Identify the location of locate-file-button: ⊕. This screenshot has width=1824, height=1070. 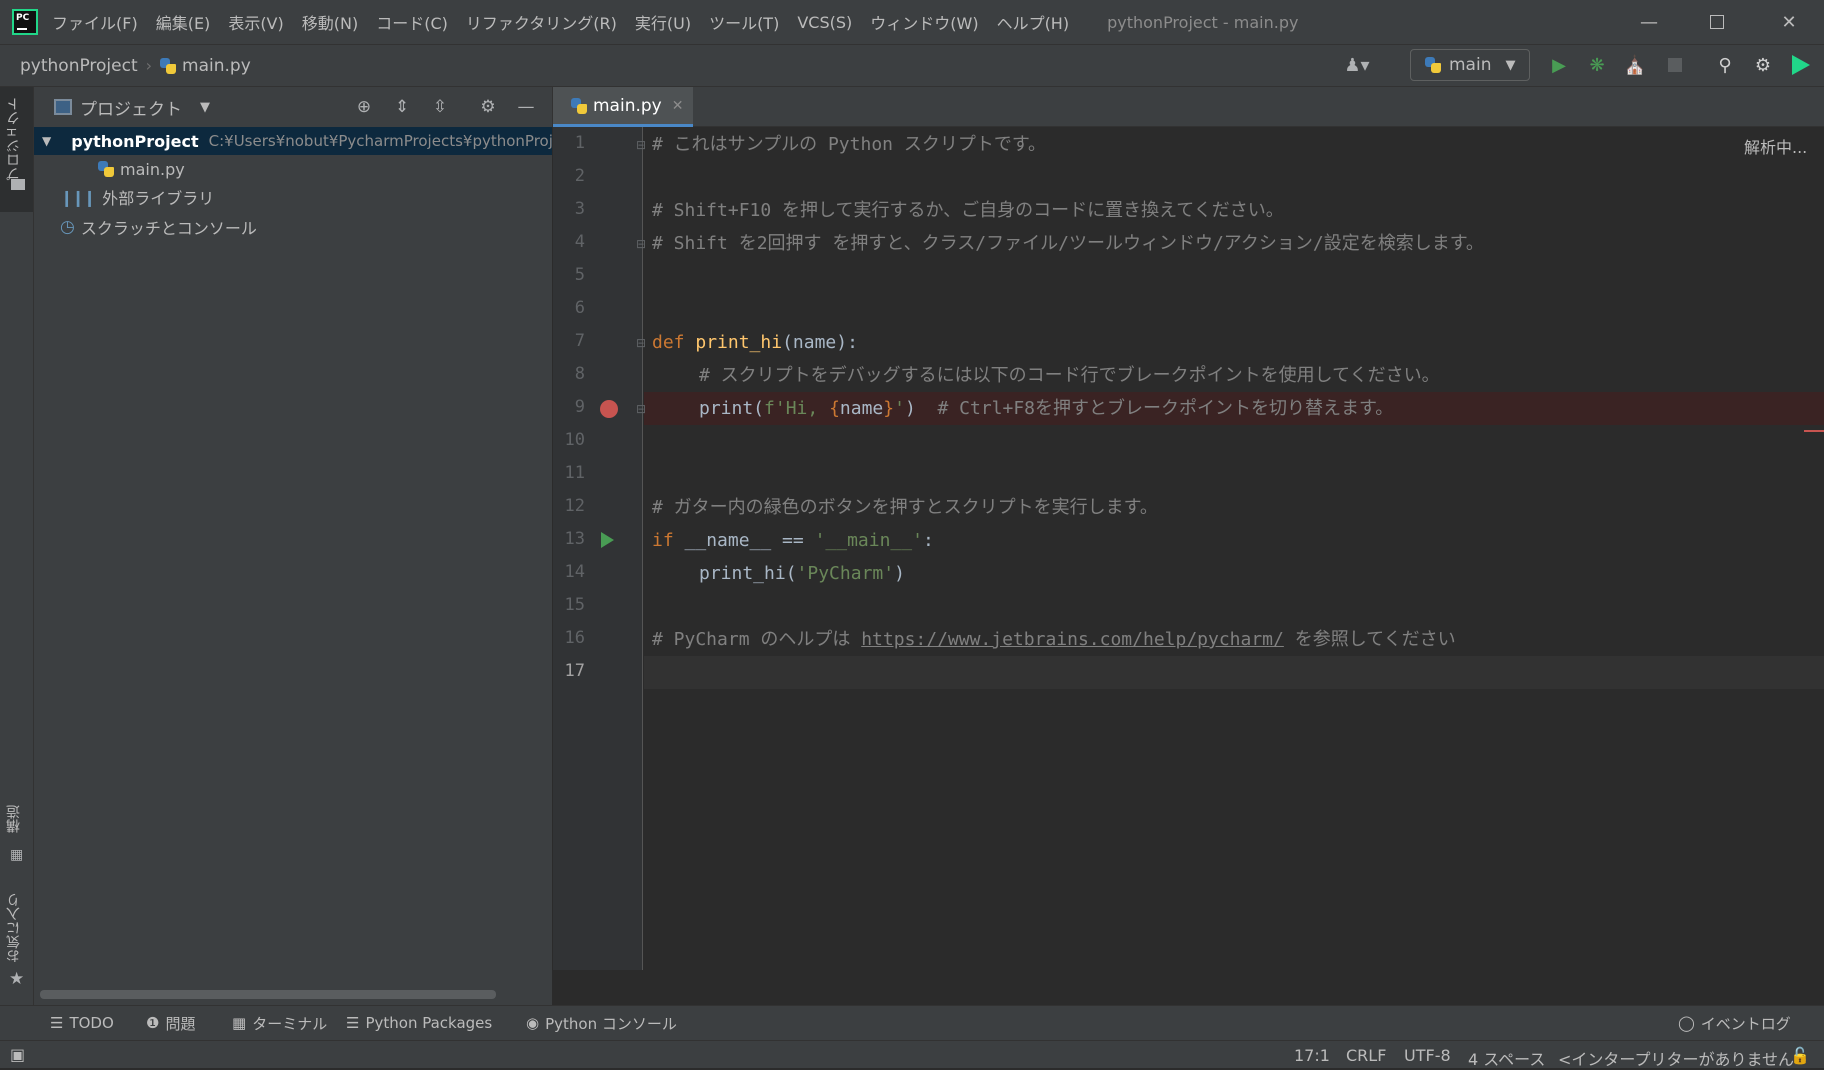
(364, 107).